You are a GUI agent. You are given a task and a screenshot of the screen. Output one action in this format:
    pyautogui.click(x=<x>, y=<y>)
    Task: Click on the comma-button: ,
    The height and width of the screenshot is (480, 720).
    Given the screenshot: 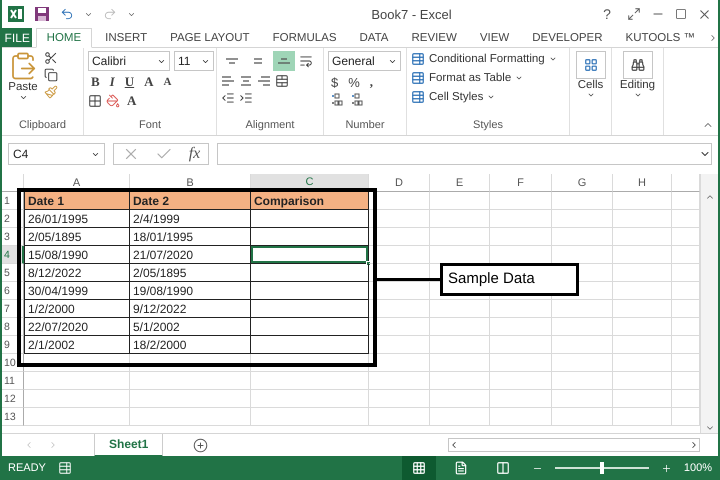 What is the action you would take?
    pyautogui.click(x=371, y=82)
    